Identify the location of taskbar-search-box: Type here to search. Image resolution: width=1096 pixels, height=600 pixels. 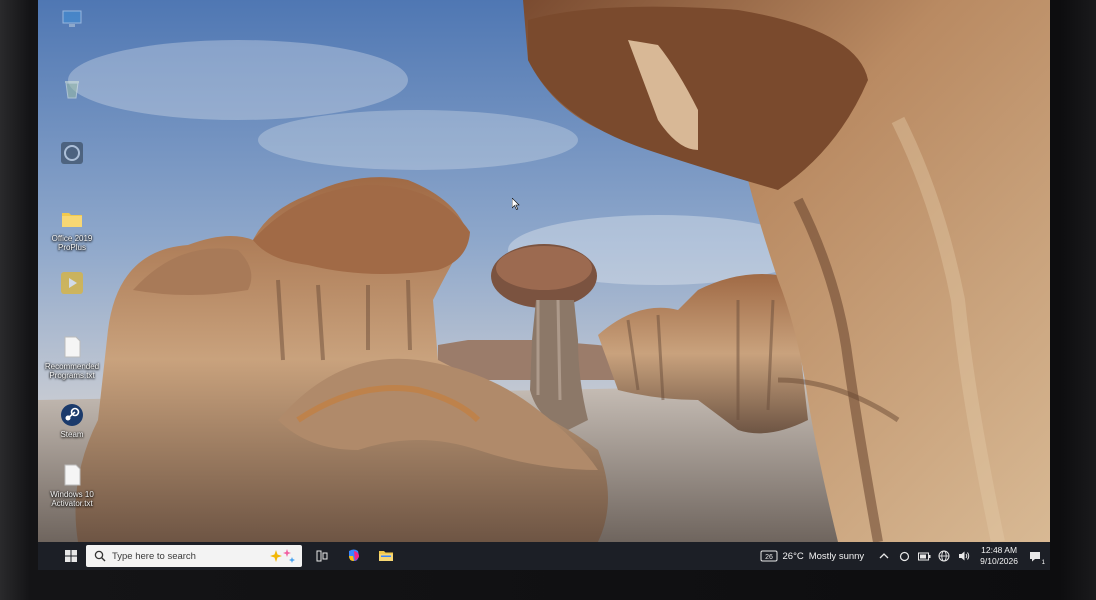
(194, 556).